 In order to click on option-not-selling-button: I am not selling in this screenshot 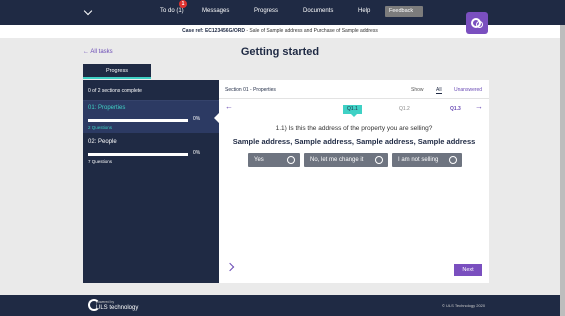, I will do `click(427, 160)`.